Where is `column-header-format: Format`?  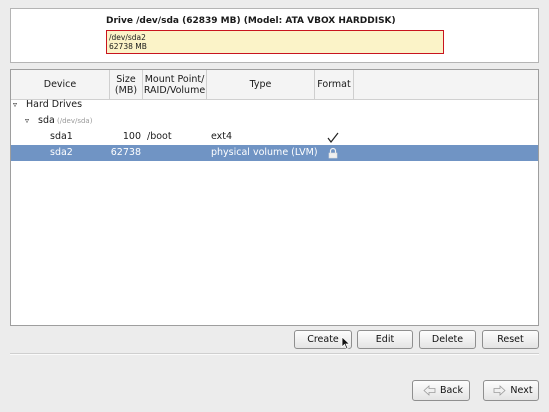
column-header-format: Format is located at coordinates (334, 84).